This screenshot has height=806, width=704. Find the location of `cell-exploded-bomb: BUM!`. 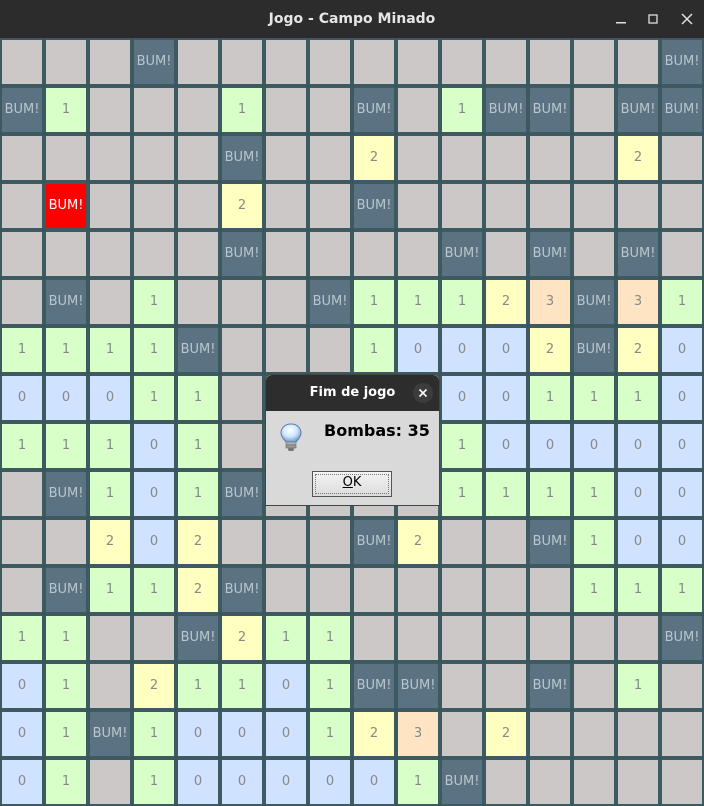

cell-exploded-bomb: BUM! is located at coordinates (66, 206).